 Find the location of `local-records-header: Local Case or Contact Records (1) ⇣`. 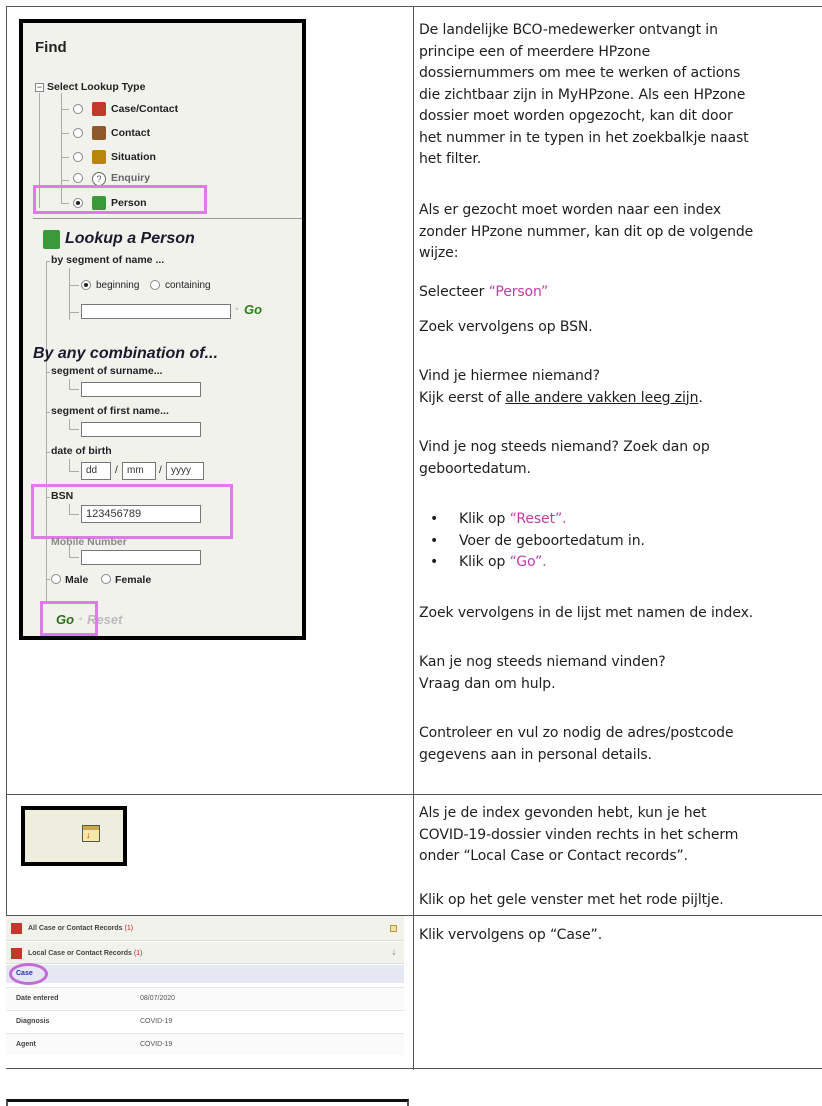

local-records-header: Local Case or Contact Records (1) ⇣ is located at coordinates (205, 953).